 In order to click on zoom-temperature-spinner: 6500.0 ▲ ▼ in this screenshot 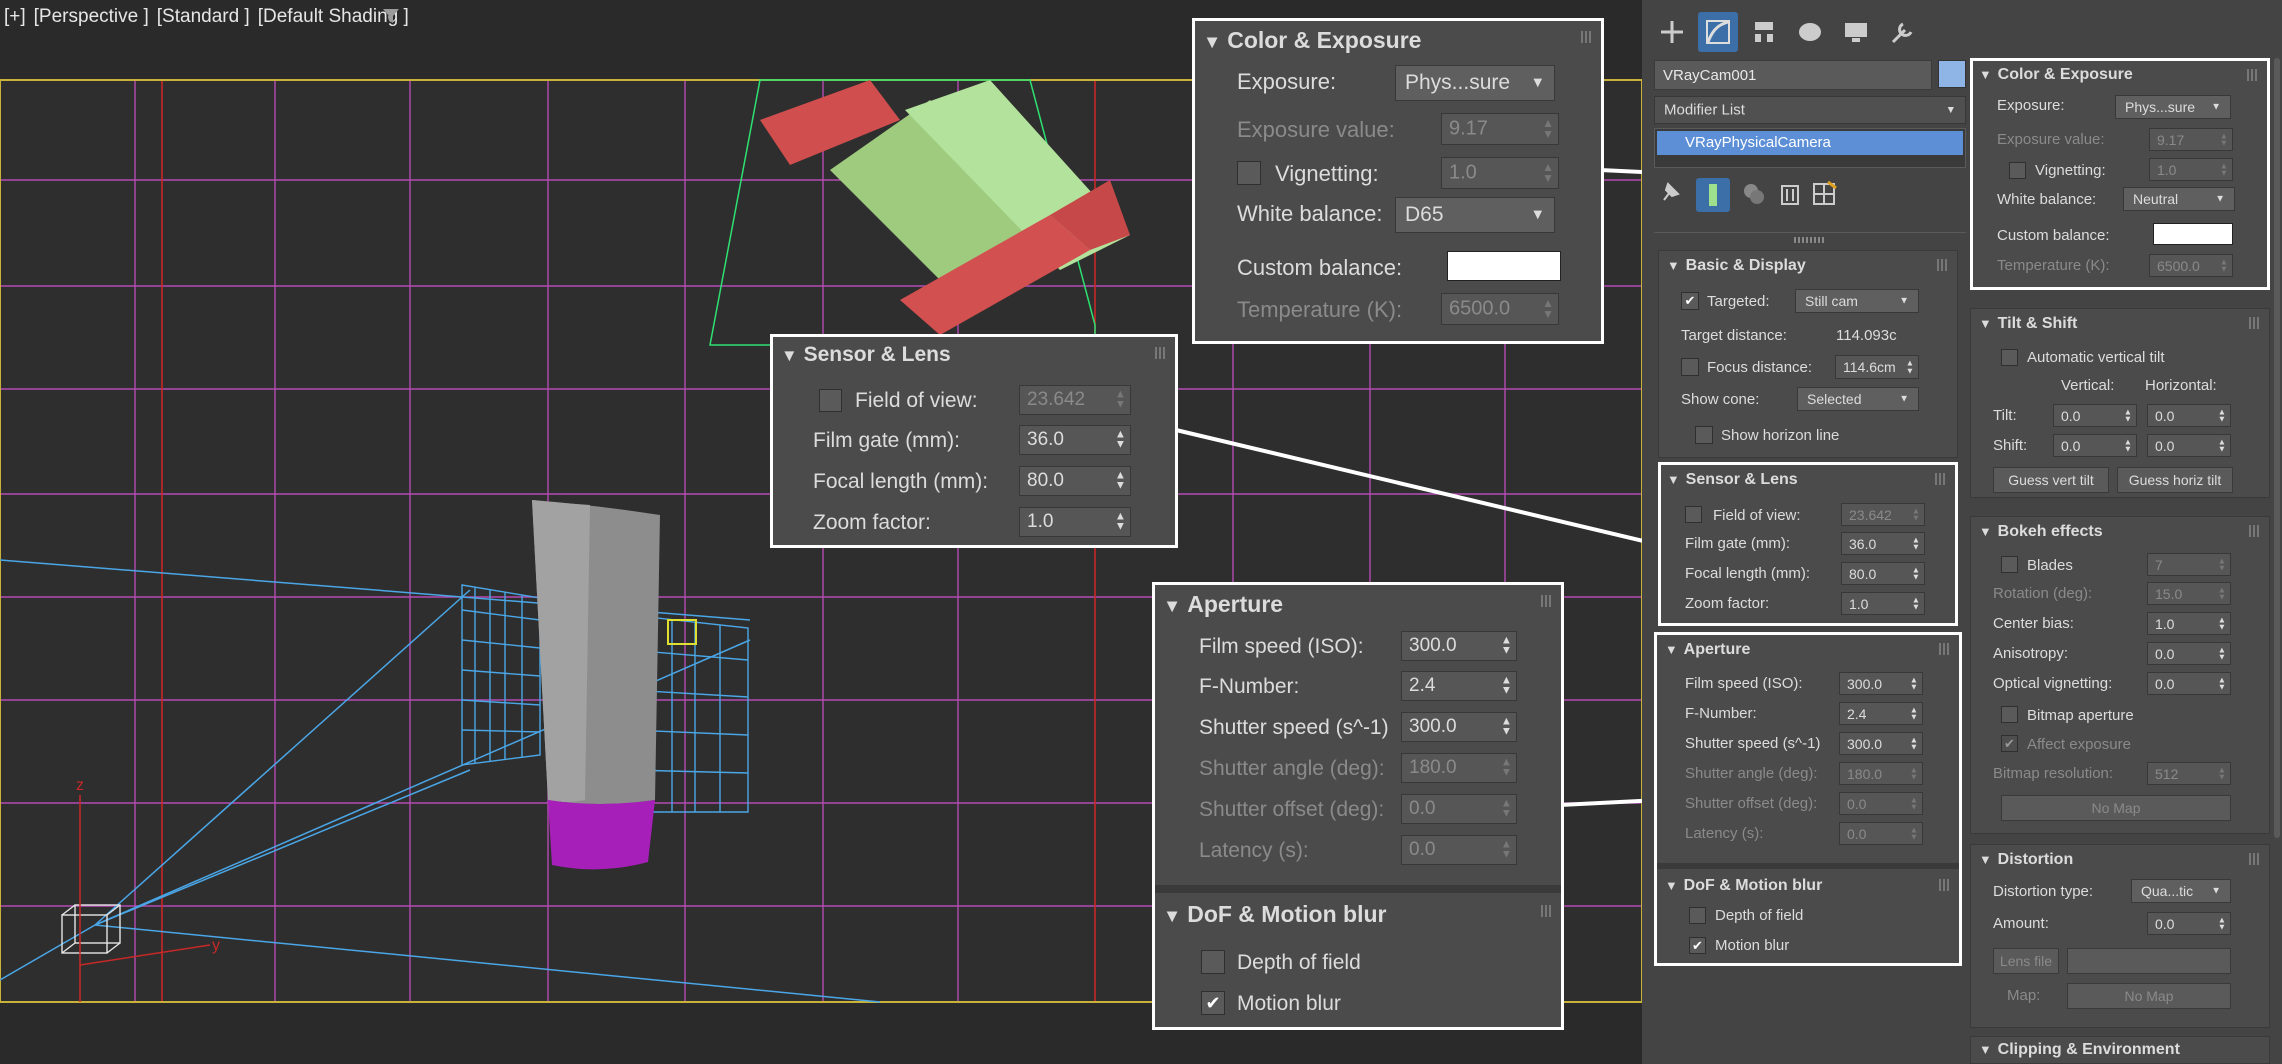, I will do `click(1500, 309)`.